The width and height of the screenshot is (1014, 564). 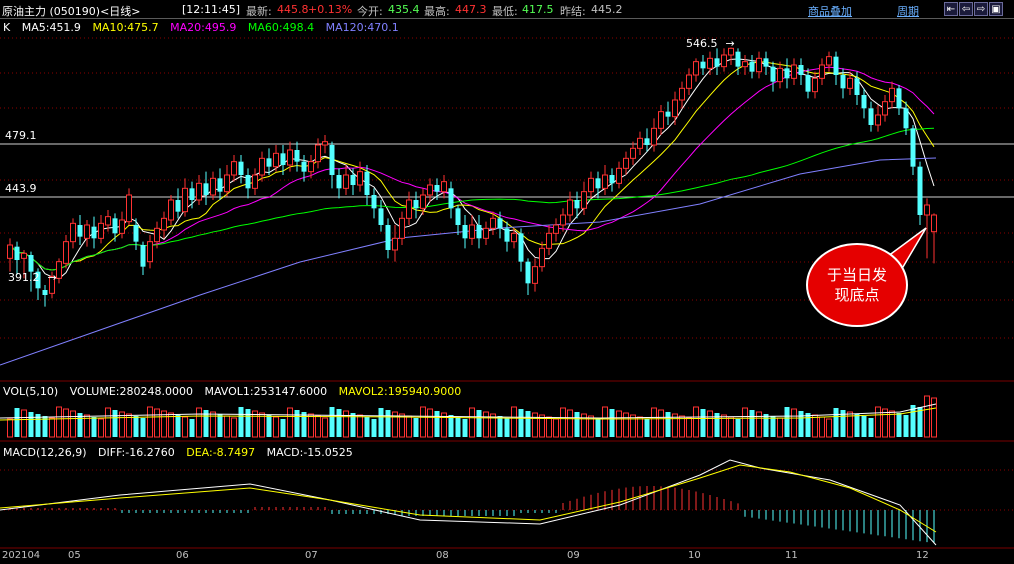 What do you see at coordinates (21, 188) in the screenshot?
I see `level-label-low: 443.9` at bounding box center [21, 188].